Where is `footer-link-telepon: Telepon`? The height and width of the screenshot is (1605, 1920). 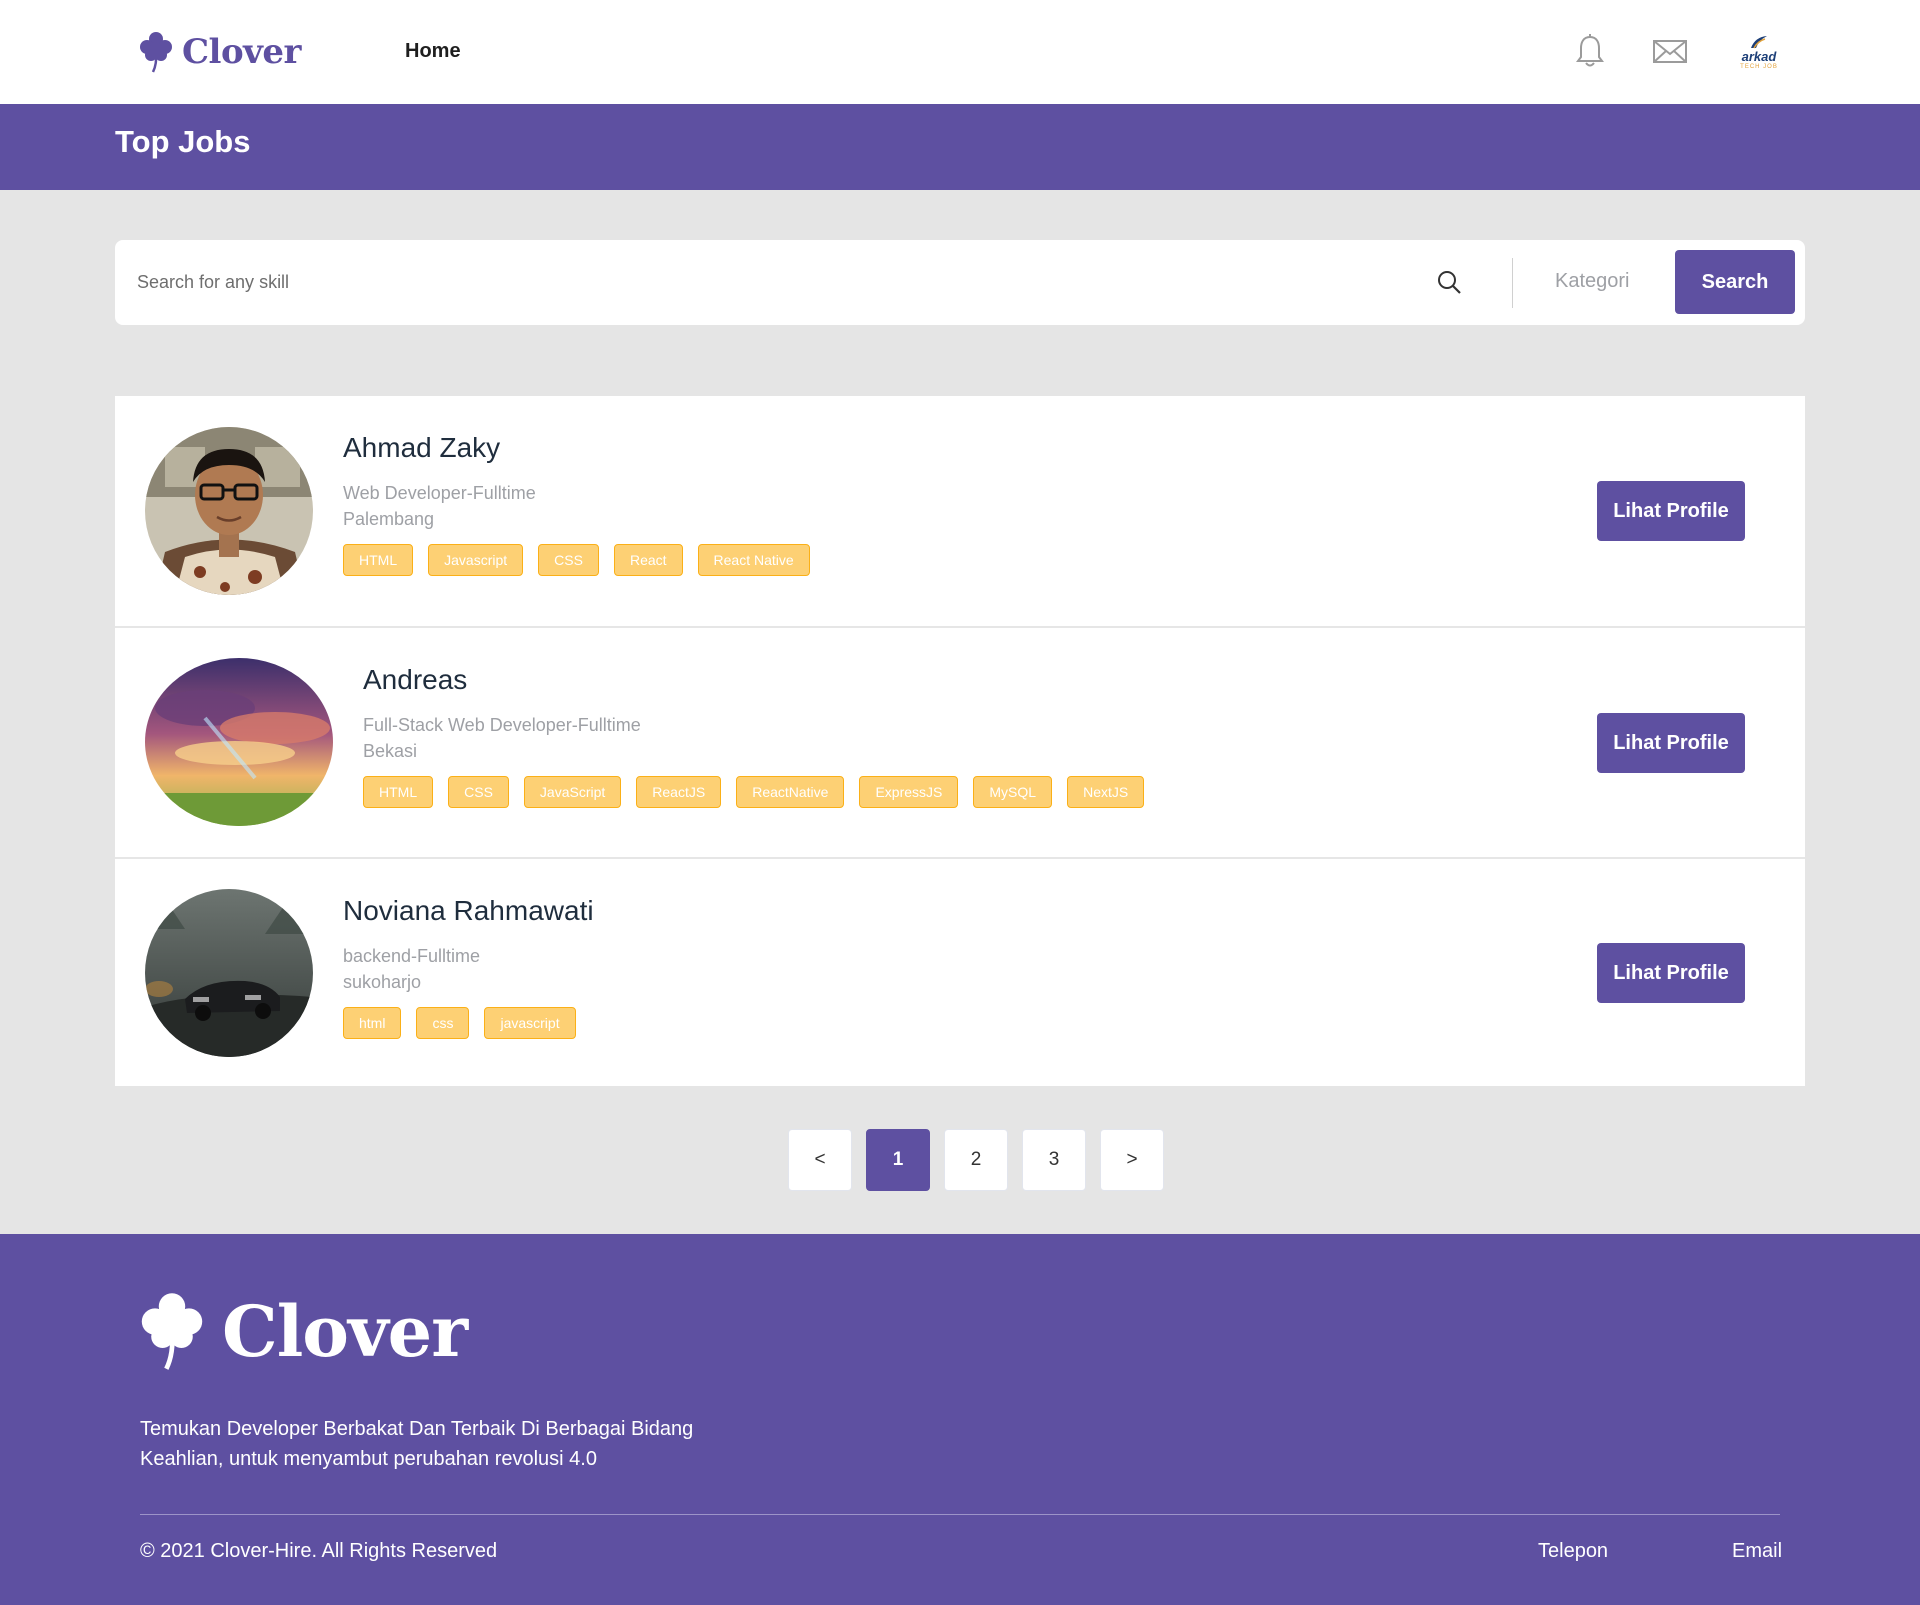
footer-link-telepon: Telepon is located at coordinates (1573, 1551).